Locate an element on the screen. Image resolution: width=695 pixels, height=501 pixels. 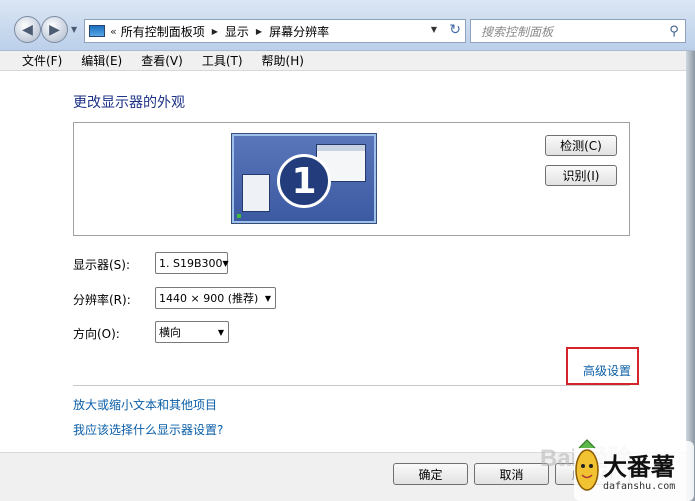
resolution-select: 1440 × 900 (推荐) ▼ is located at coordinates (215, 298).